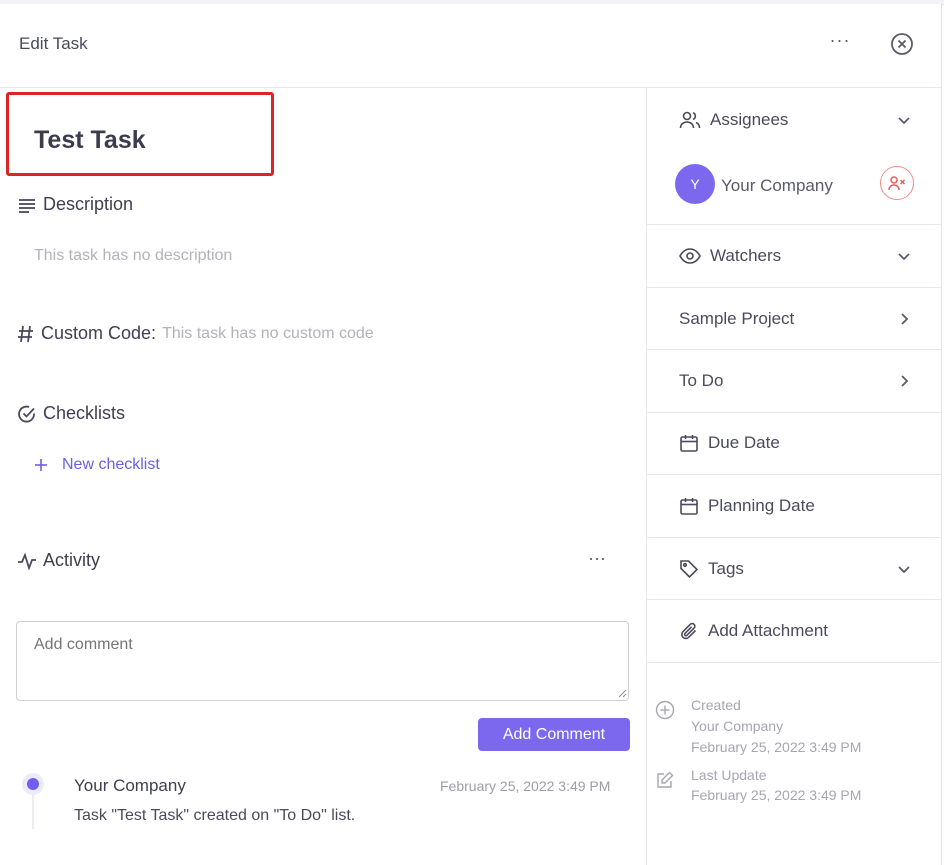 This screenshot has width=944, height=865. I want to click on description-label: Description, so click(88, 204).